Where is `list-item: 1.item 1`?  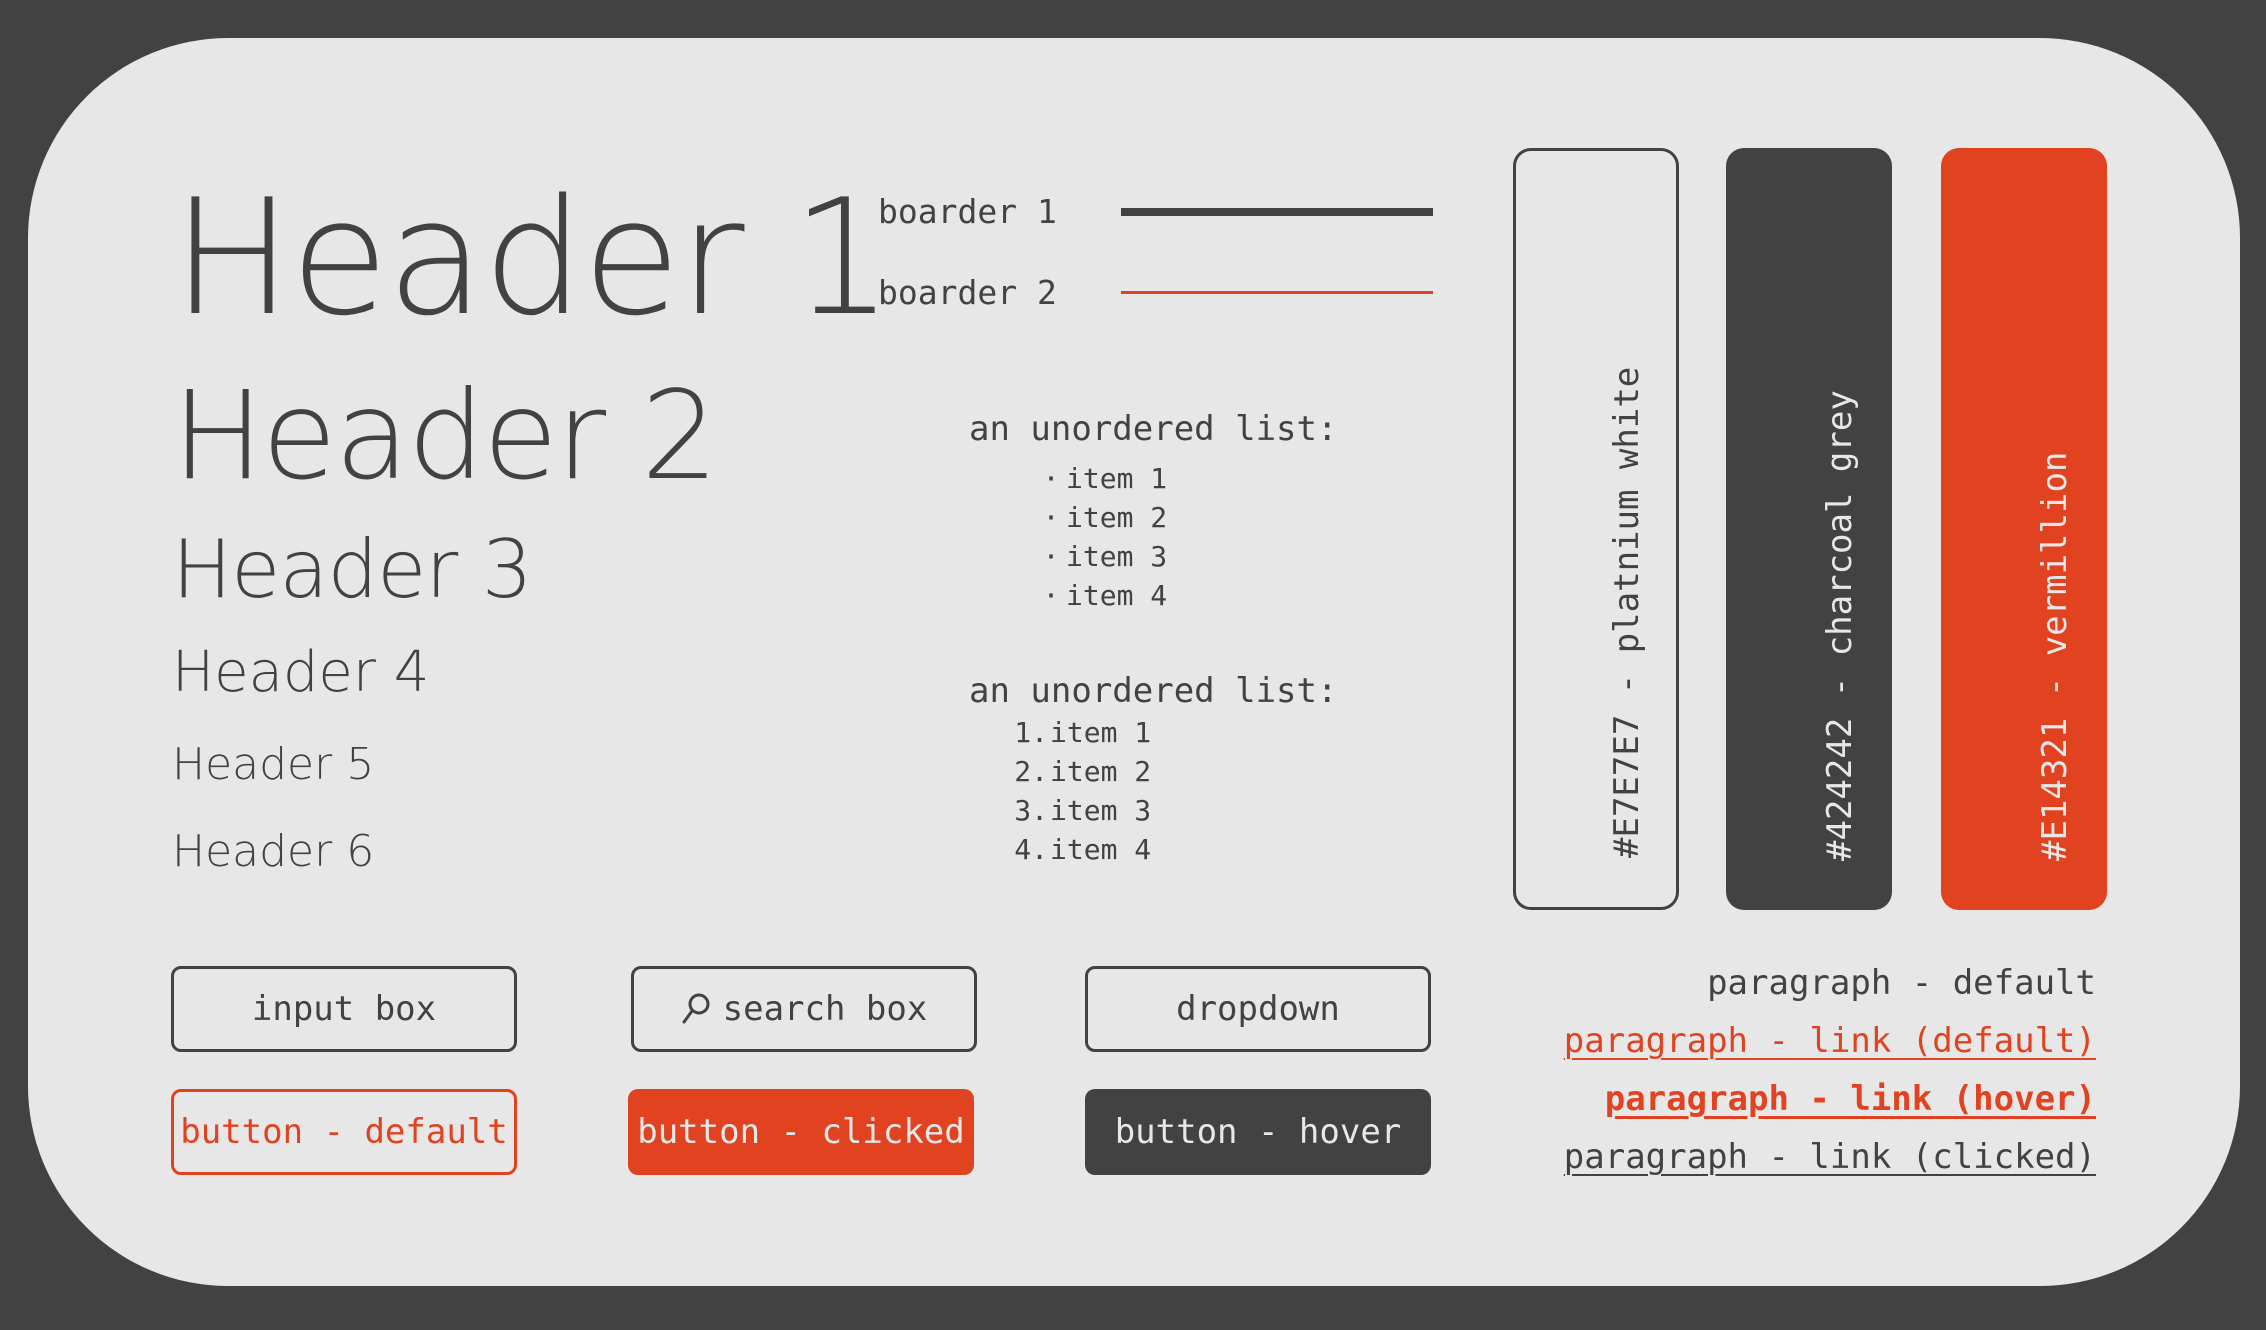
list-item: 1.item 1 is located at coordinates (1074, 732).